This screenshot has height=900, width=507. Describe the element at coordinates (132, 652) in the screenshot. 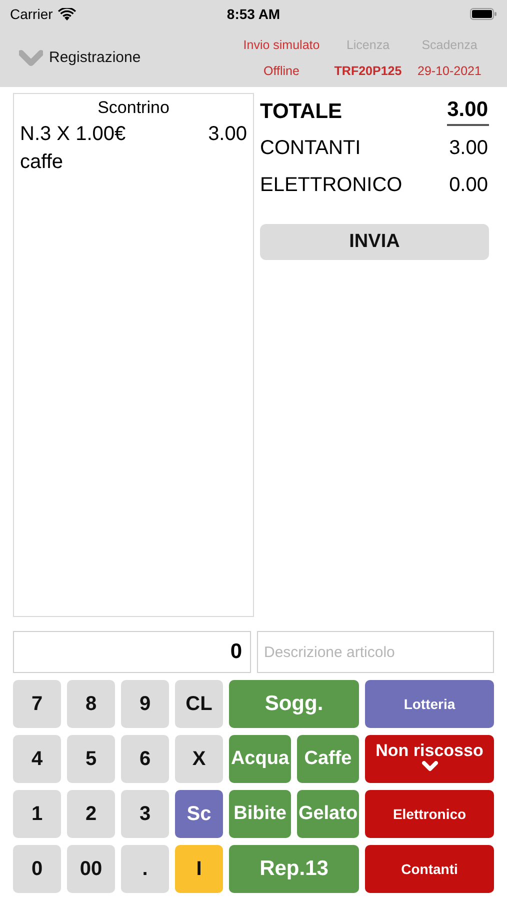

I see `amount-field: 0` at that location.